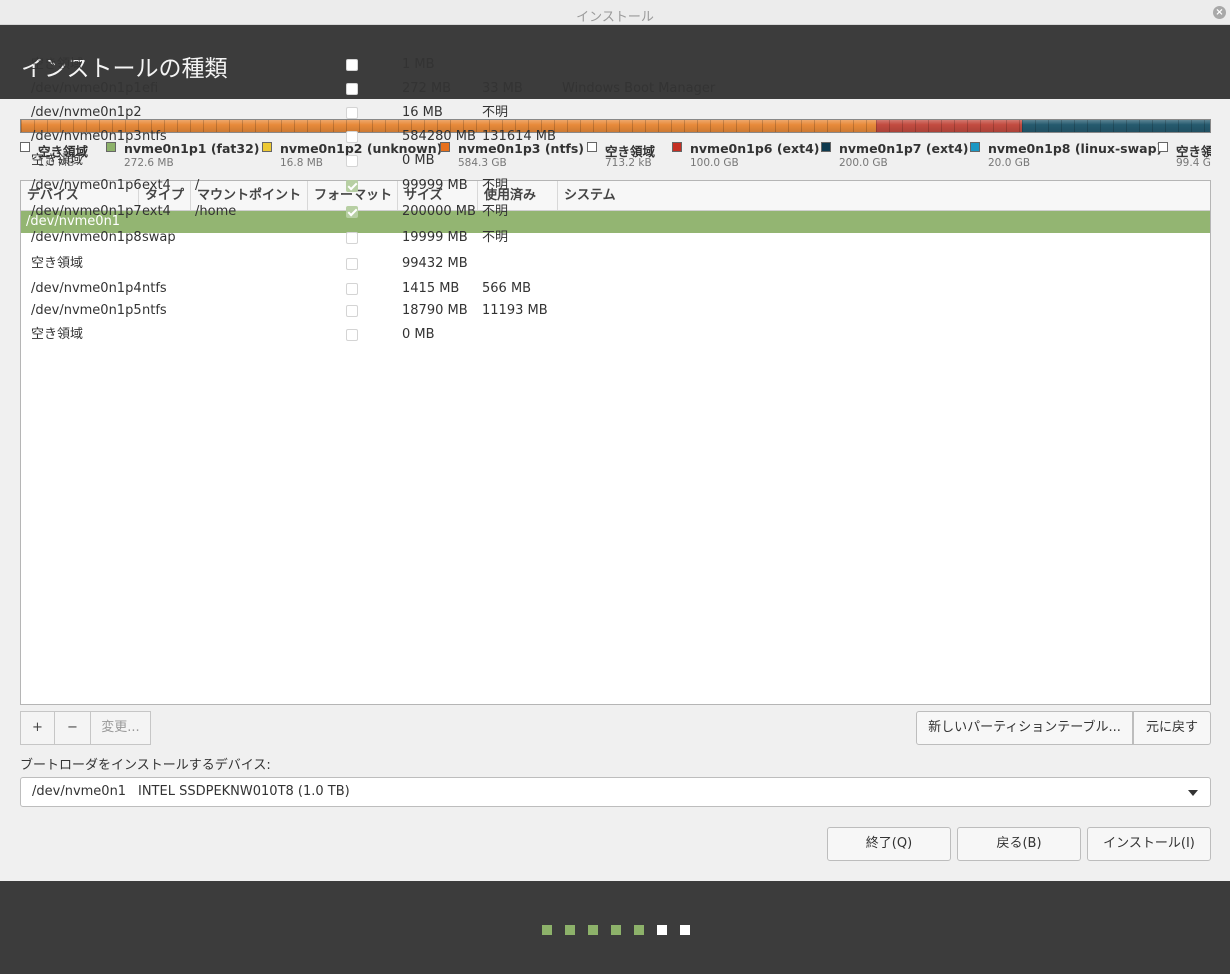 The width and height of the screenshot is (1230, 974). Describe the element at coordinates (615, 311) in the screenshot. I see `table-row: /dev/nvme0n1p5 ntfs 18790 MB 11193 MB` at that location.